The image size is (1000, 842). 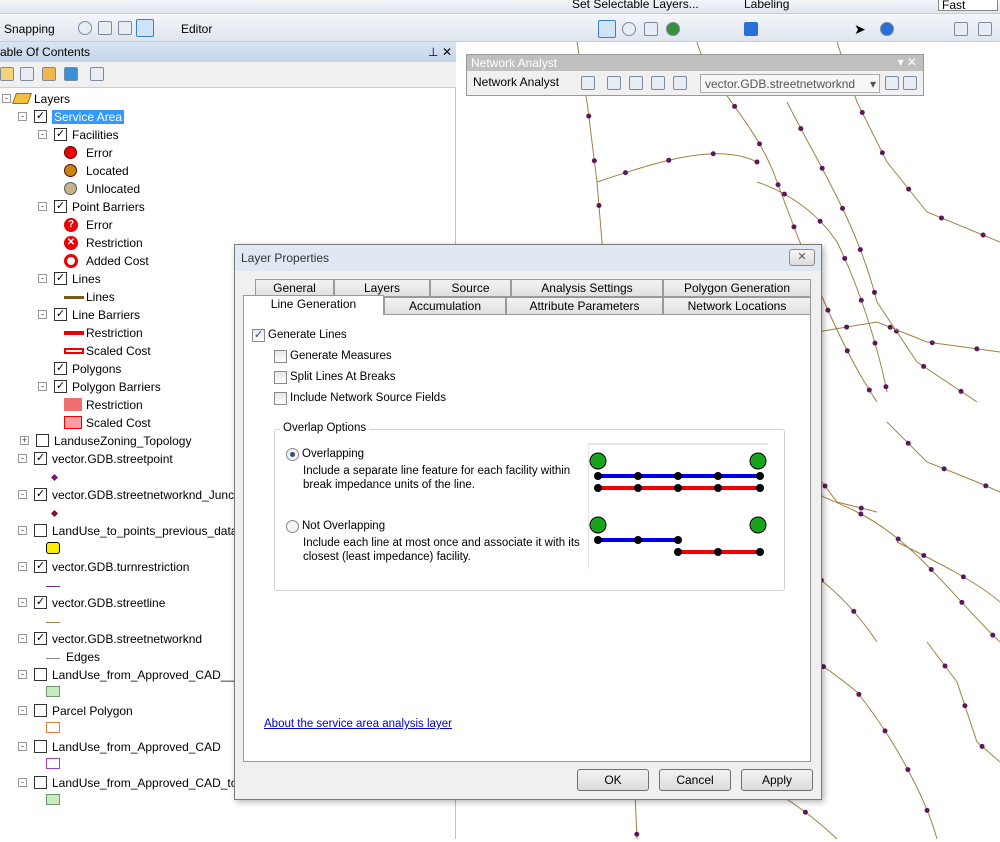 What do you see at coordinates (433, 52) in the screenshot?
I see `pin-icon: ⊥` at bounding box center [433, 52].